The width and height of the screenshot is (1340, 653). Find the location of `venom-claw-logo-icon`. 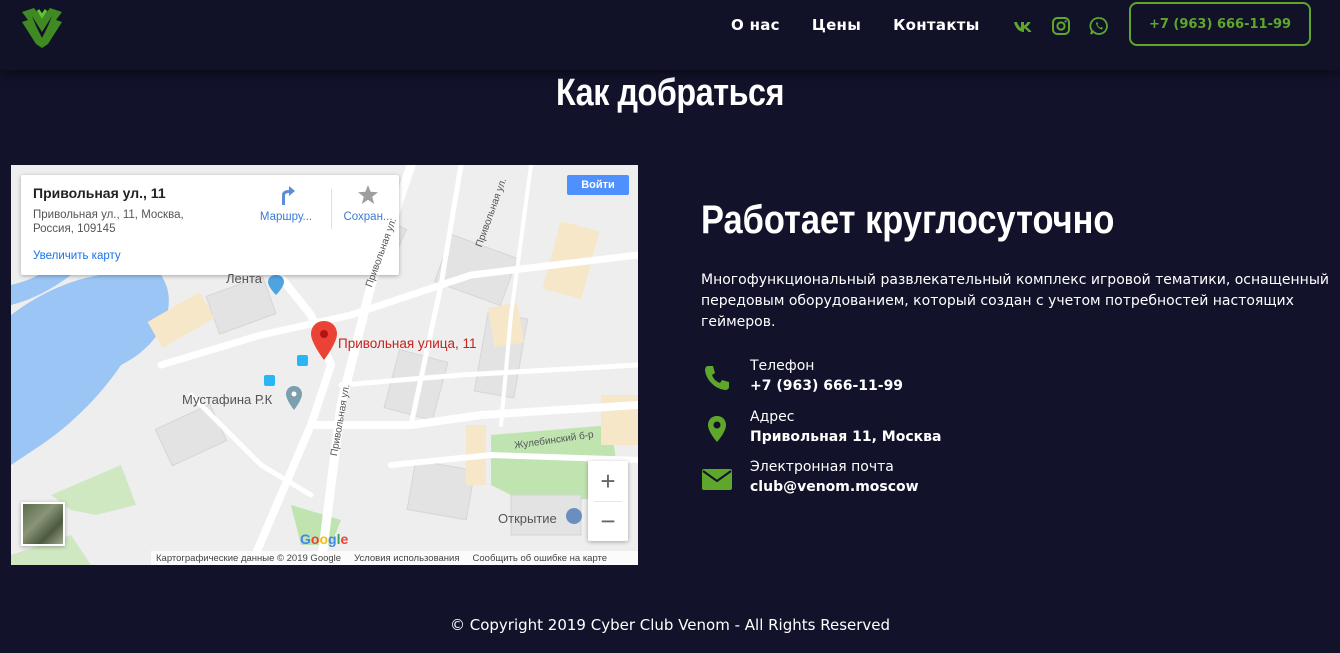

venom-claw-logo-icon is located at coordinates (42, 27).